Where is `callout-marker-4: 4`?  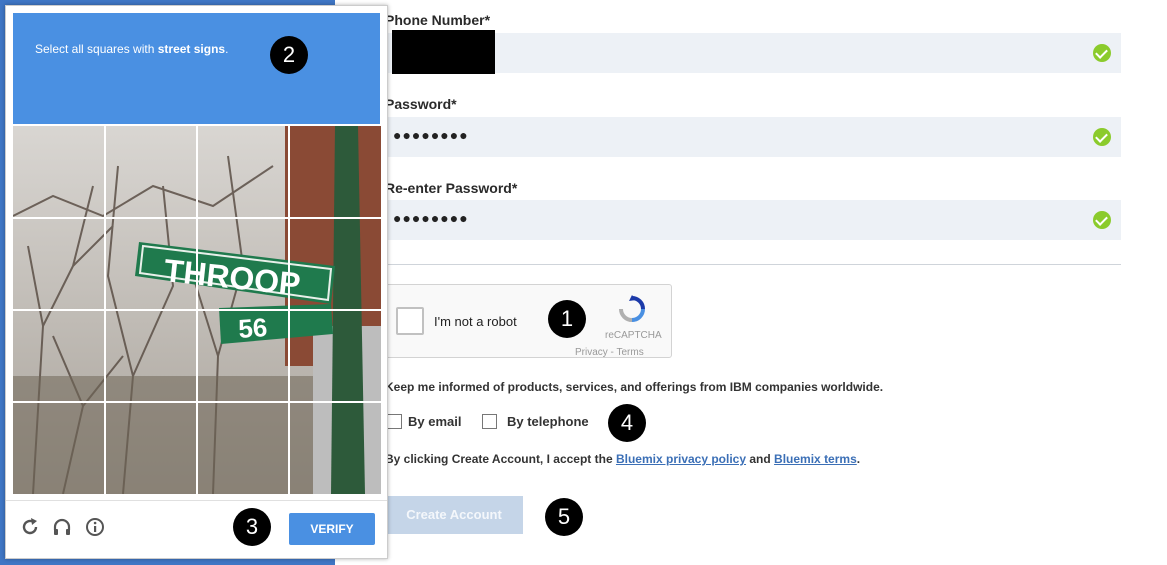
callout-marker-4: 4 is located at coordinates (627, 423).